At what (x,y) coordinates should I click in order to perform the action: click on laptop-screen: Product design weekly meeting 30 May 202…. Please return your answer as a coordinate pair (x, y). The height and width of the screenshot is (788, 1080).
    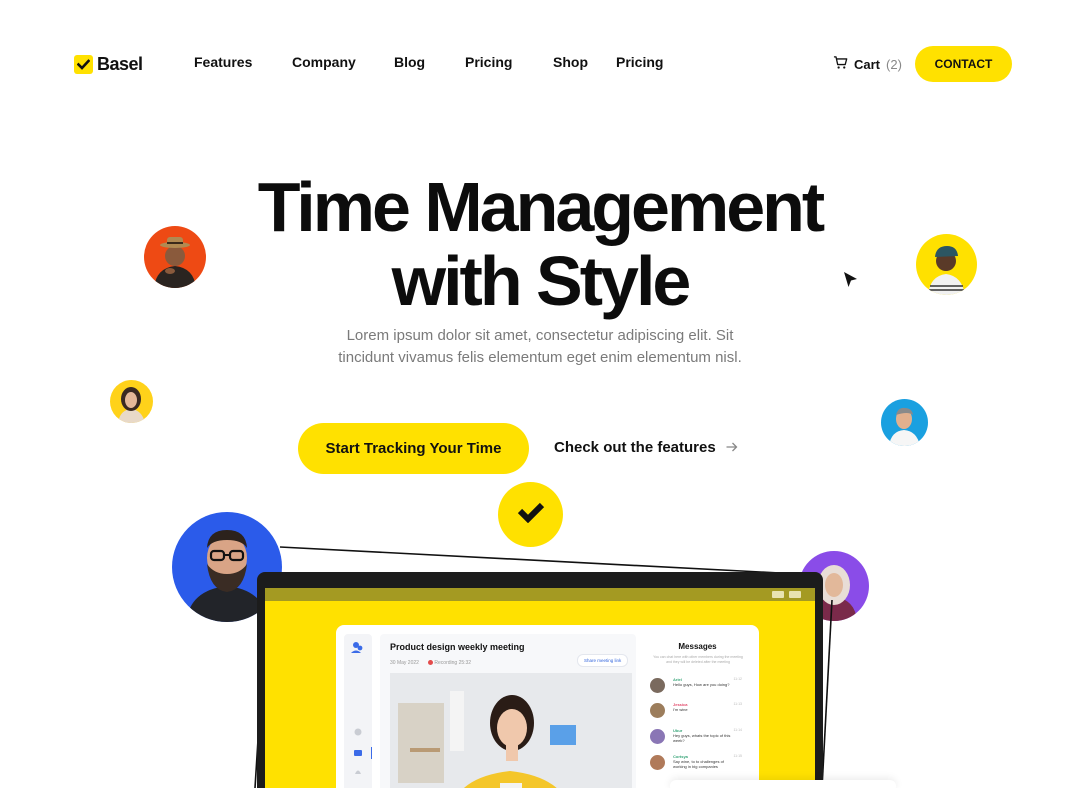
    Looking at the image, I should click on (540, 688).